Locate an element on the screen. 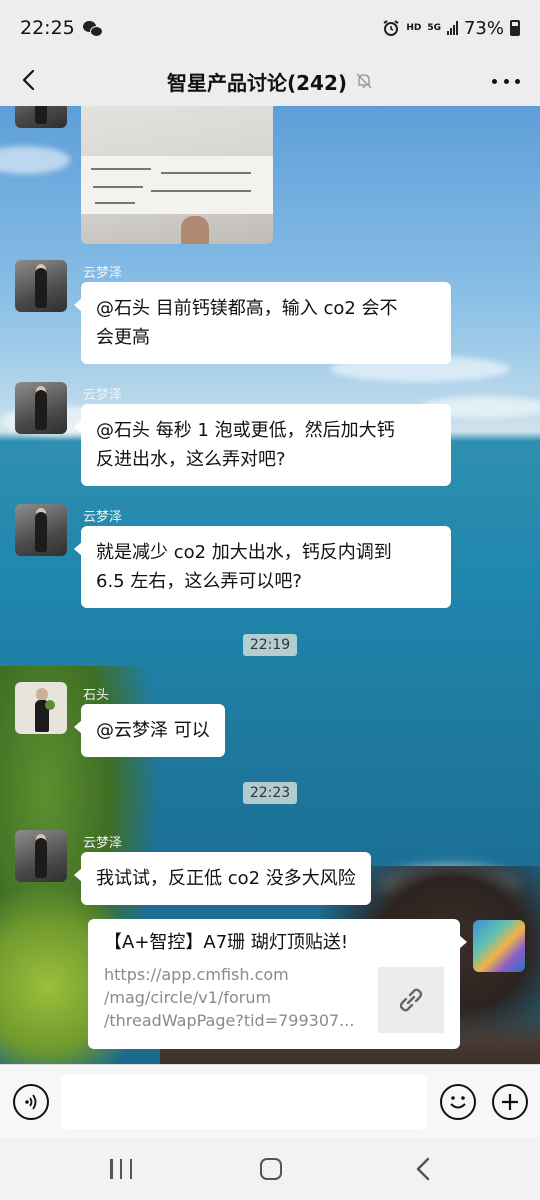  image-paper is located at coordinates (177, 185).